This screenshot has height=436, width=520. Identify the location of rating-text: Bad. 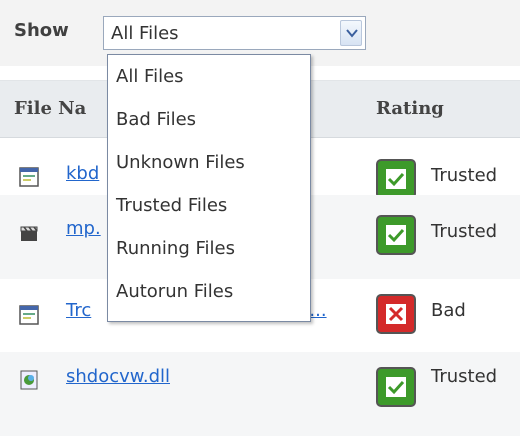
(448, 310).